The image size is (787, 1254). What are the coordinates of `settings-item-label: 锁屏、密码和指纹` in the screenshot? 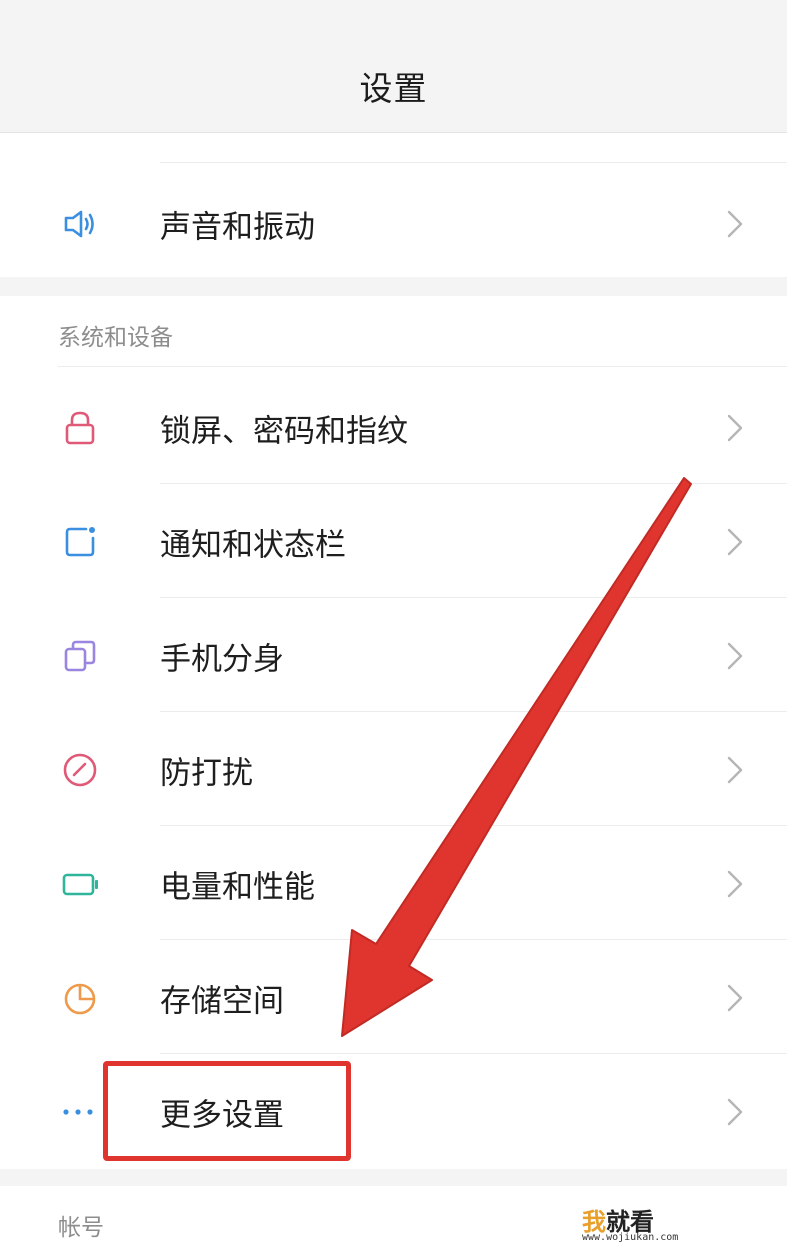 It's located at (284, 431).